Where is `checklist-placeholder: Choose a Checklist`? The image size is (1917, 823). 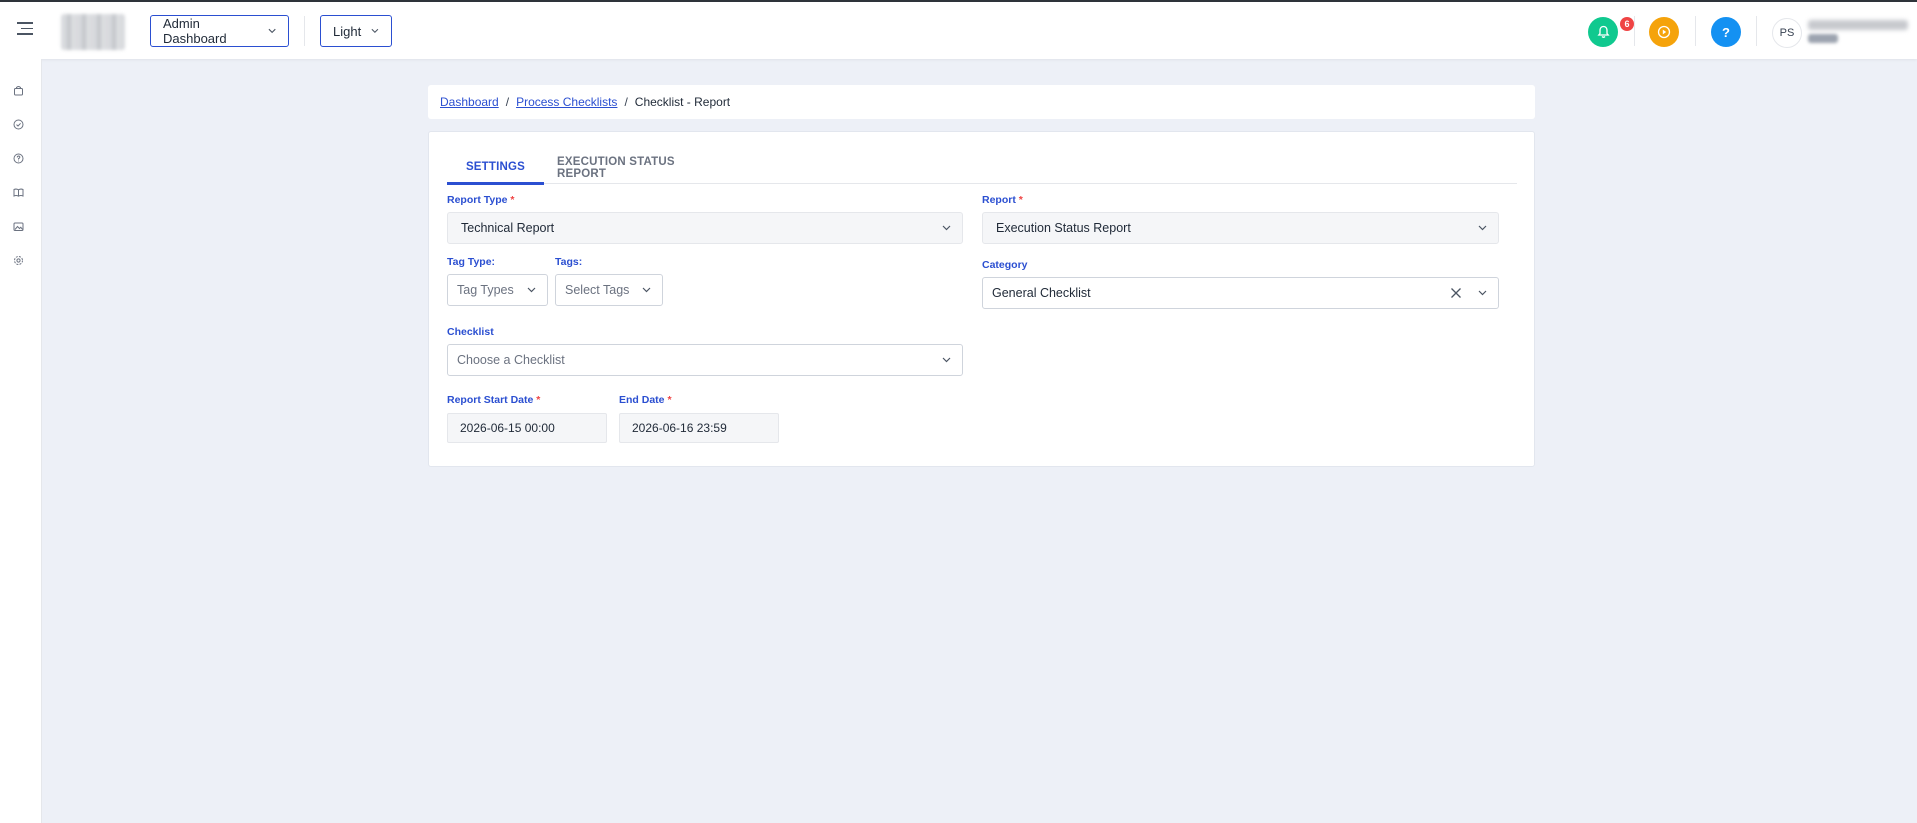
checklist-placeholder: Choose a Checklist is located at coordinates (511, 360).